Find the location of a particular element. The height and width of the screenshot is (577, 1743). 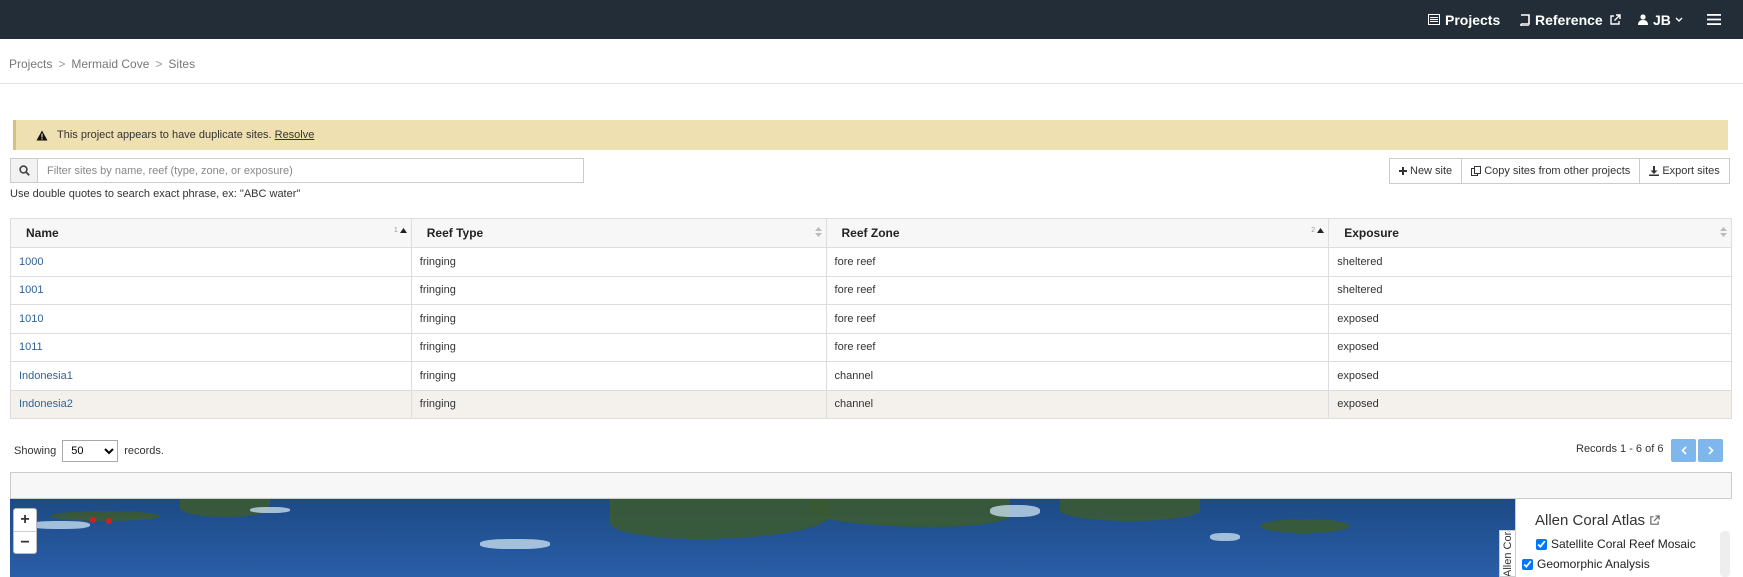

records-label: records. is located at coordinates (144, 451).